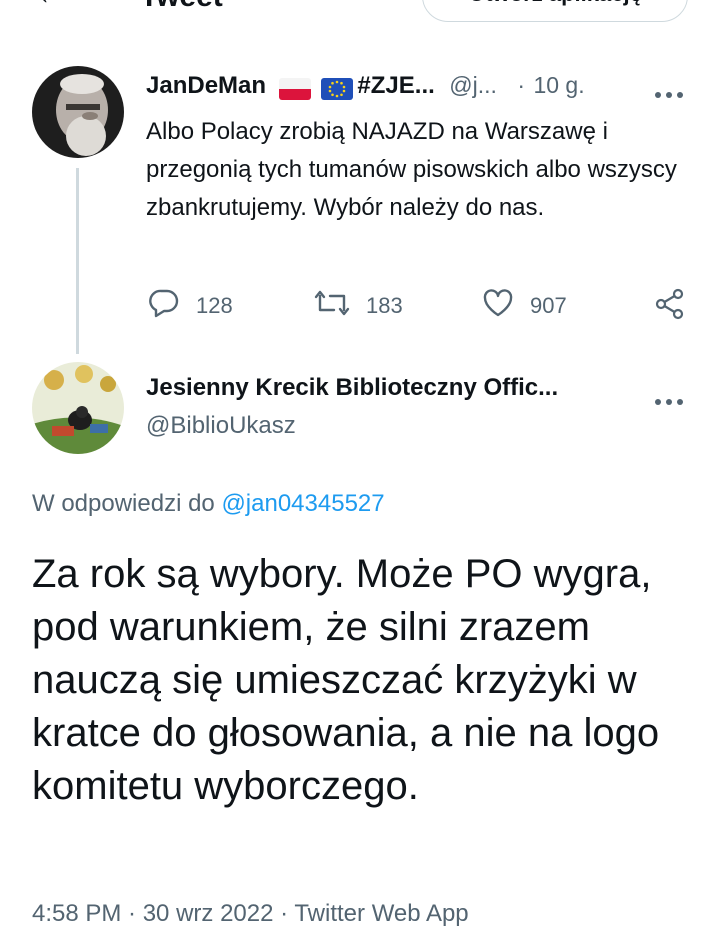 This screenshot has width=709, height=928. What do you see at coordinates (77, 261) in the screenshot?
I see `thread-line` at bounding box center [77, 261].